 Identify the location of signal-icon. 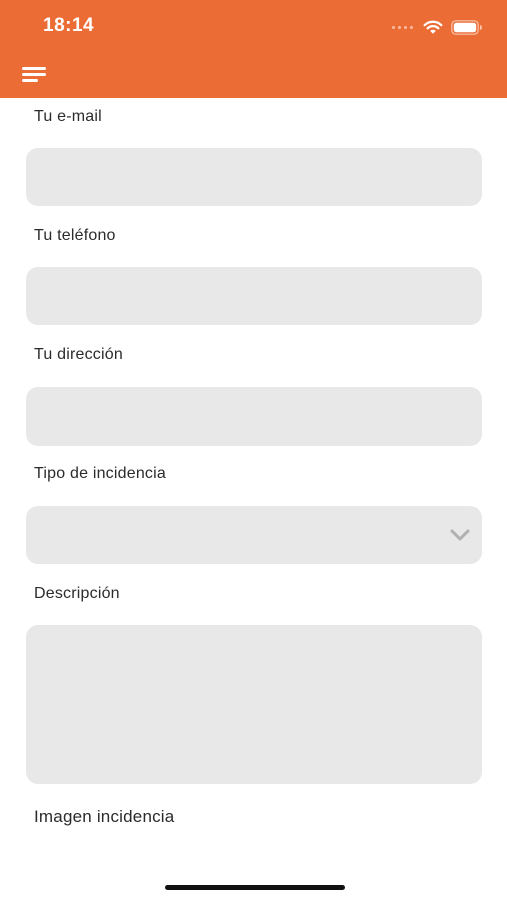
(402, 27).